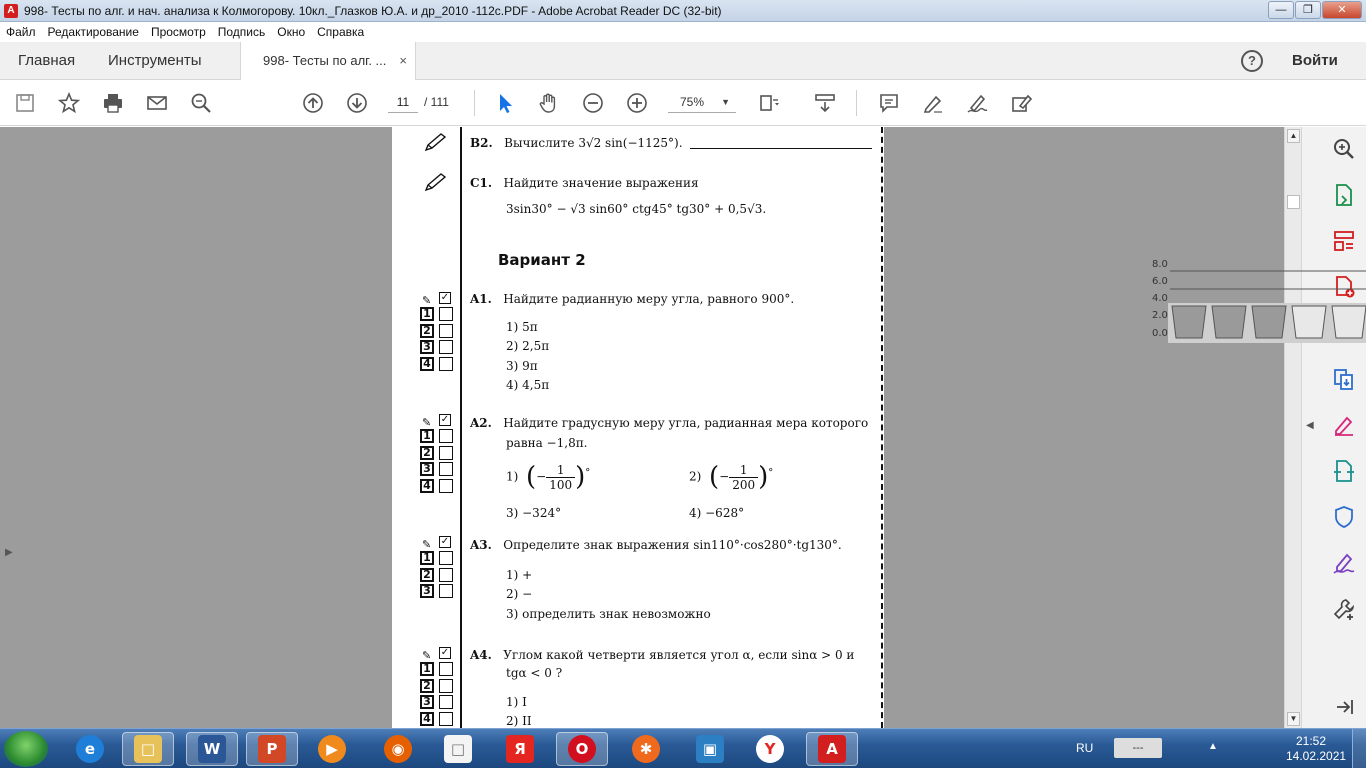 This screenshot has height=768, width=1366. I want to click on maximize-button: ❐, so click(1308, 10).